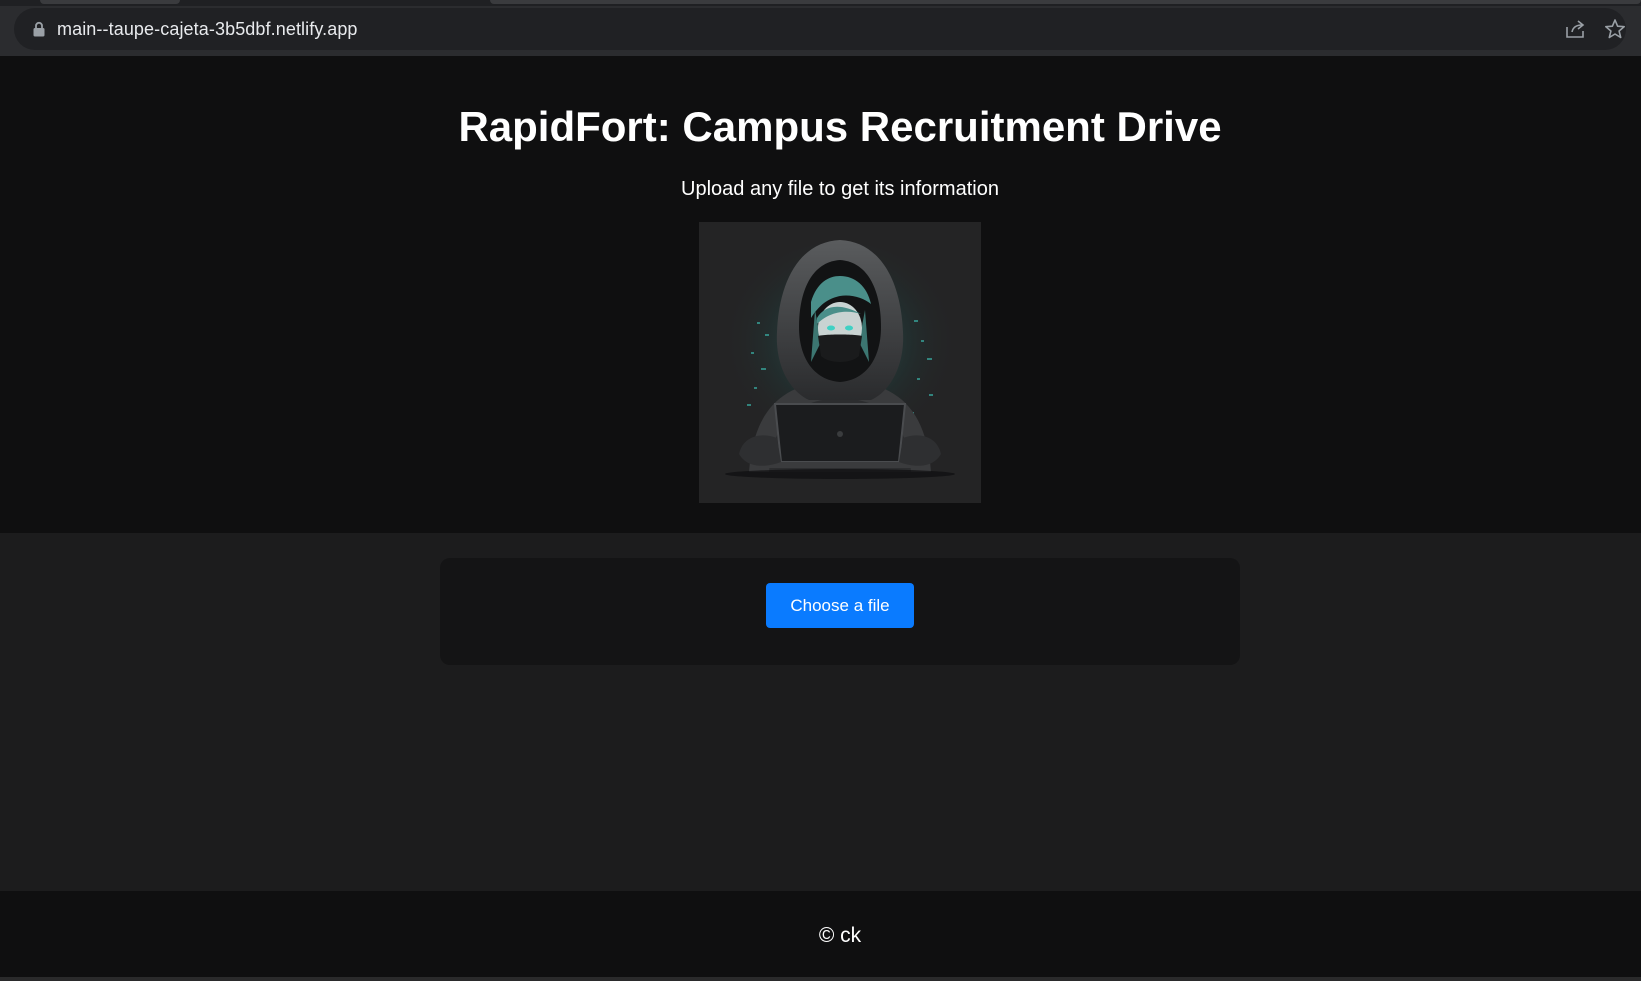 The image size is (1641, 981). Describe the element at coordinates (840, 935) in the screenshot. I see `footer-copyright: © ck` at that location.